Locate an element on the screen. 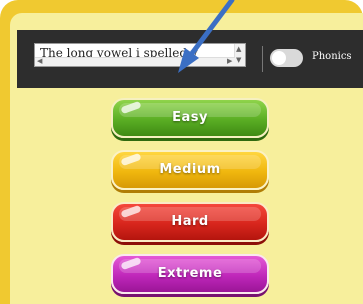  topic-horizontal-scrollbar: ◀ ▶ is located at coordinates (135, 61).